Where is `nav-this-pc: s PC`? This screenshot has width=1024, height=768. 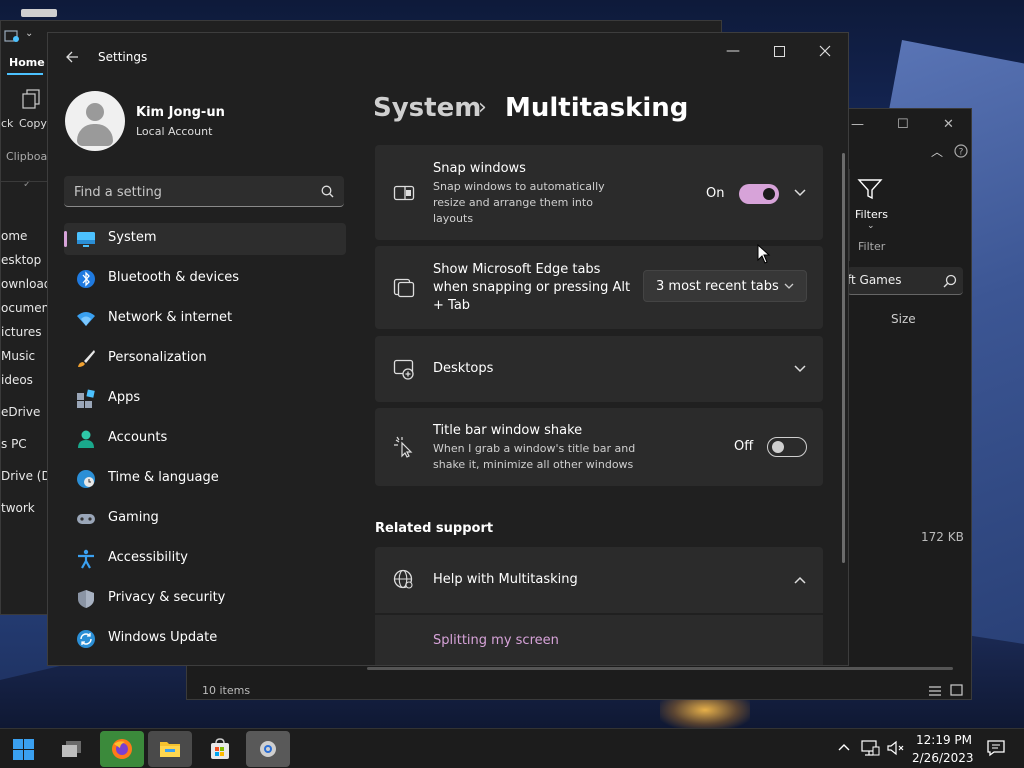 nav-this-pc: s PC is located at coordinates (14, 444).